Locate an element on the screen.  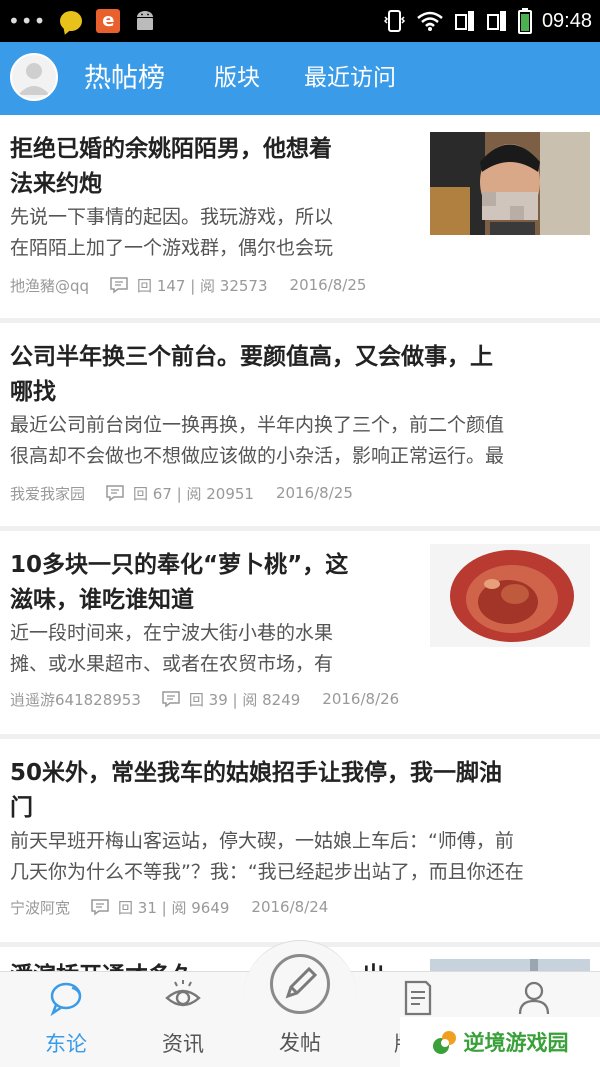
post-meta: 宁波阿宽 回 31 | 阅 9649 2016/8/24 is located at coordinates (169, 907).